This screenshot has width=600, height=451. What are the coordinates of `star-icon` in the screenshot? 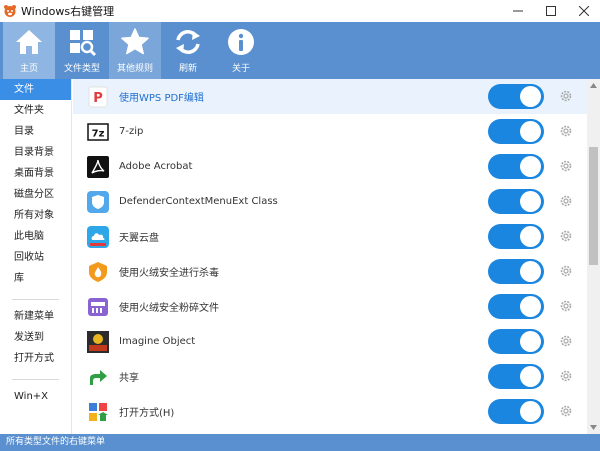 It's located at (135, 42).